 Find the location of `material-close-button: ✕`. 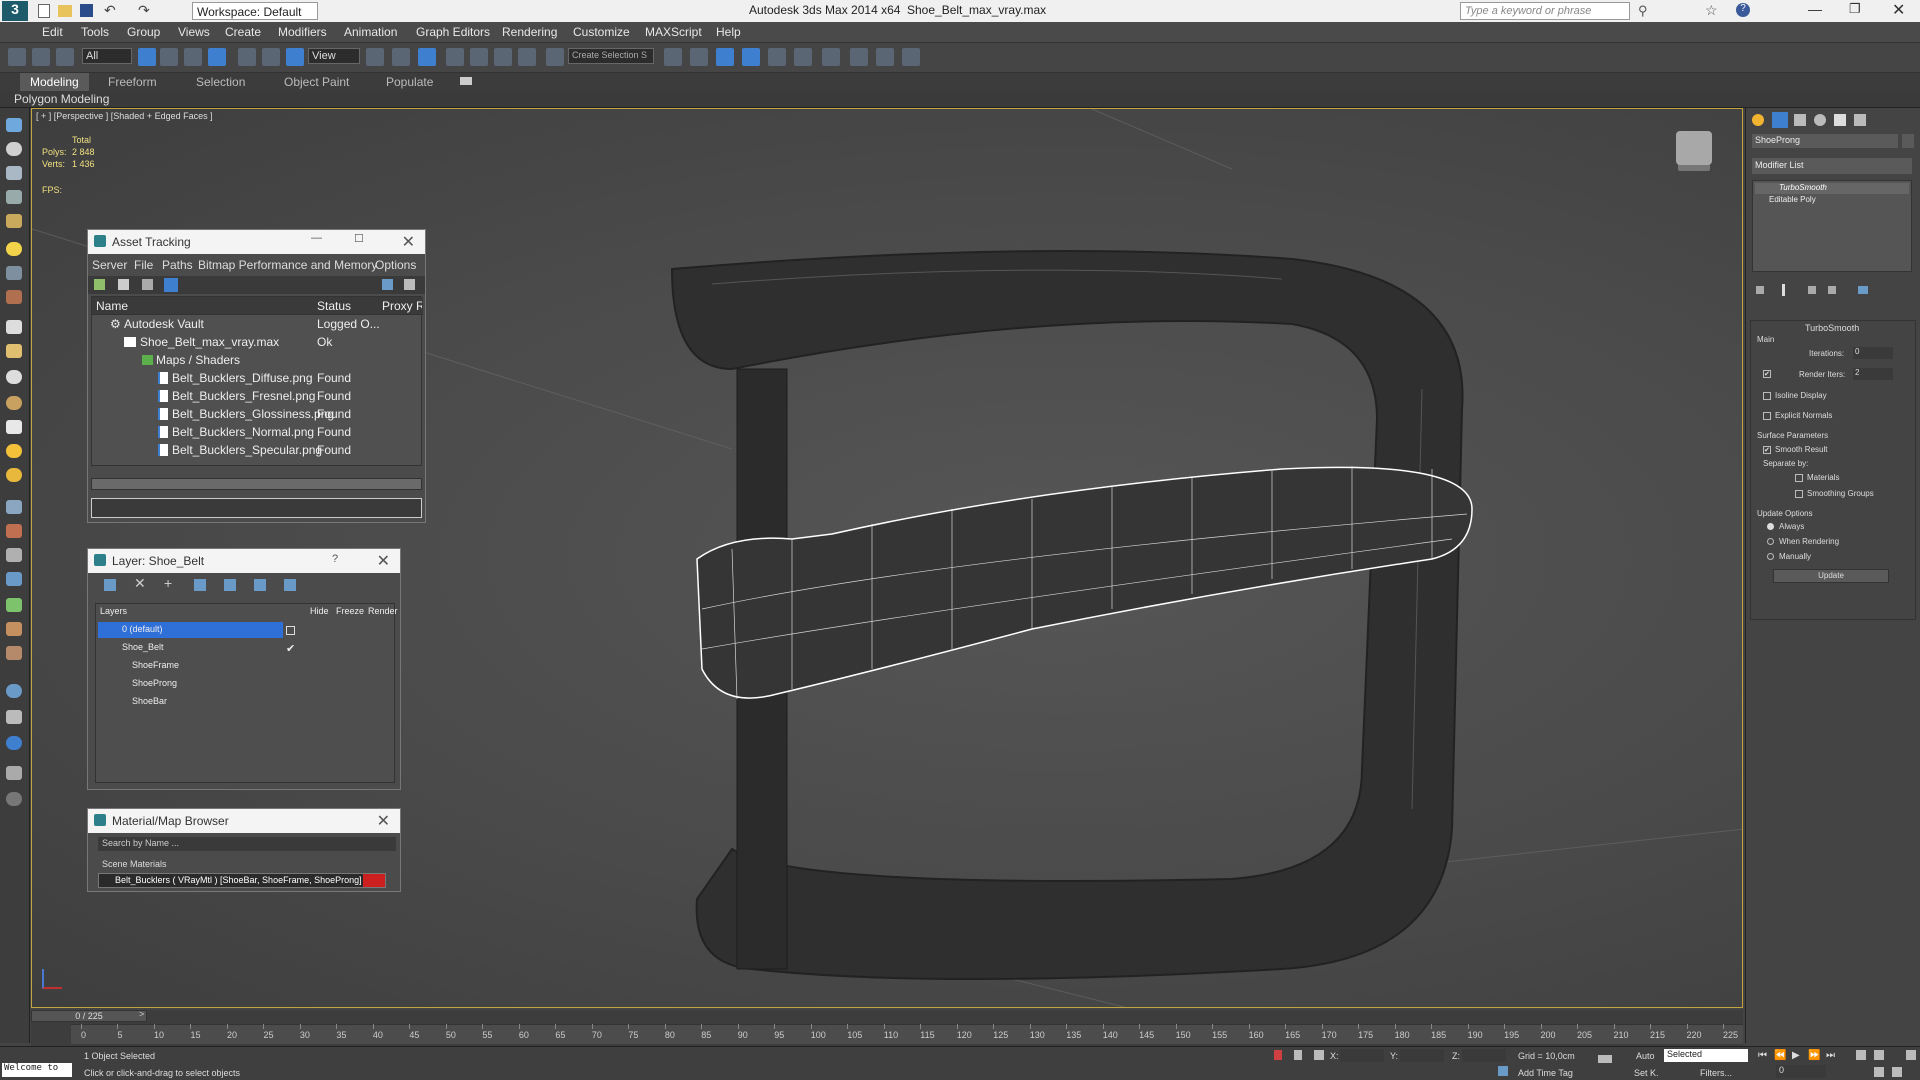

material-close-button: ✕ is located at coordinates (383, 821).